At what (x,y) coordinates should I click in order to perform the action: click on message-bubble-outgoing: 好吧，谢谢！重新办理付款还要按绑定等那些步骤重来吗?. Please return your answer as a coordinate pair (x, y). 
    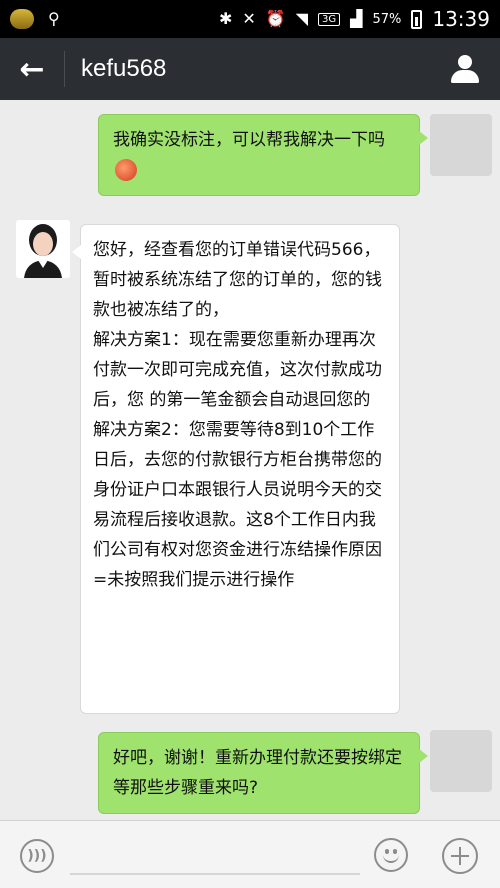
    Looking at the image, I should click on (263, 773).